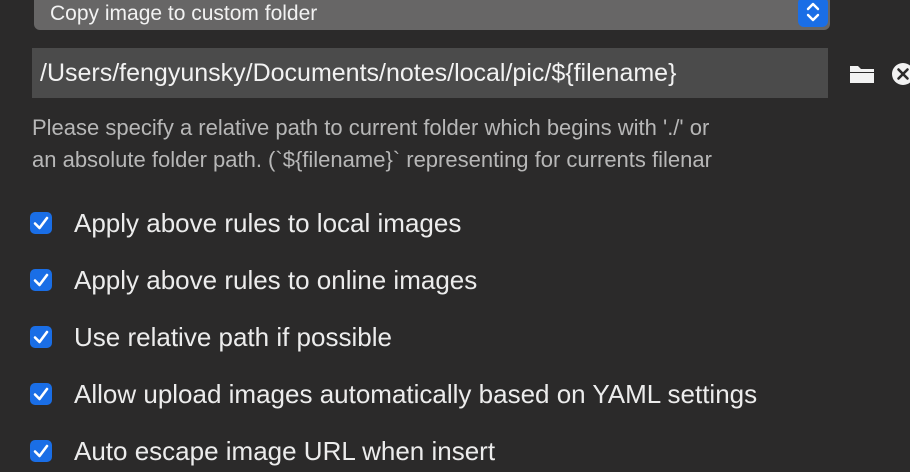 The height and width of the screenshot is (472, 910). What do you see at coordinates (862, 73) in the screenshot?
I see `folder-icon` at bounding box center [862, 73].